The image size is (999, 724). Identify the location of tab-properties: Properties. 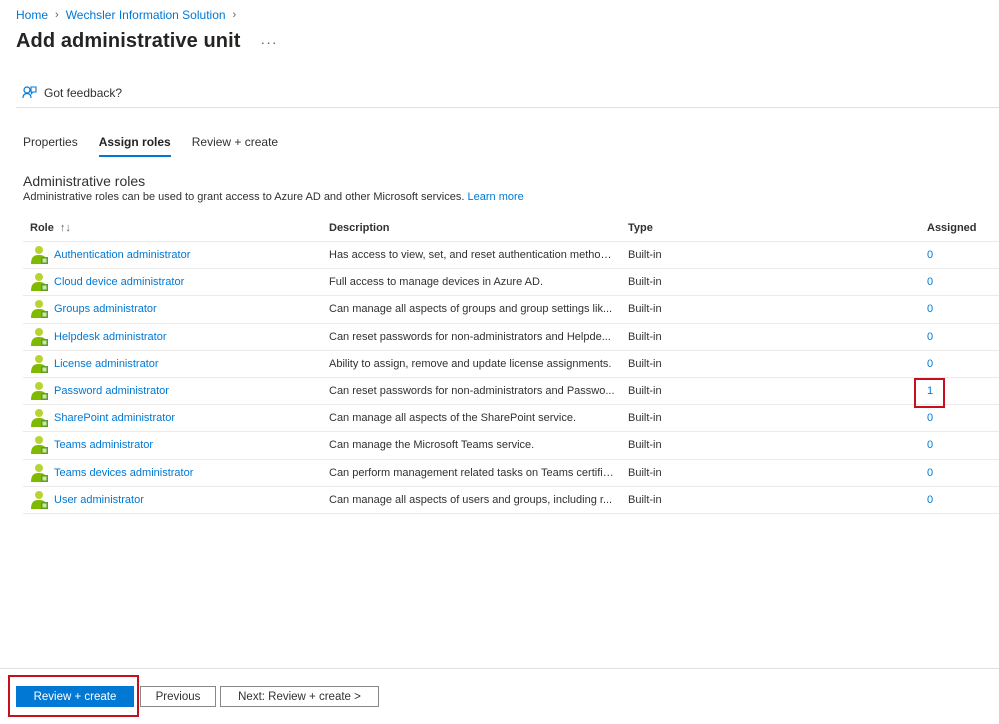
(50, 146).